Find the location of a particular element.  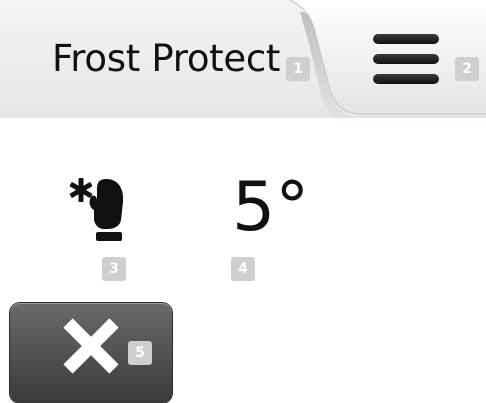

badge-5: 5 is located at coordinates (140, 353).